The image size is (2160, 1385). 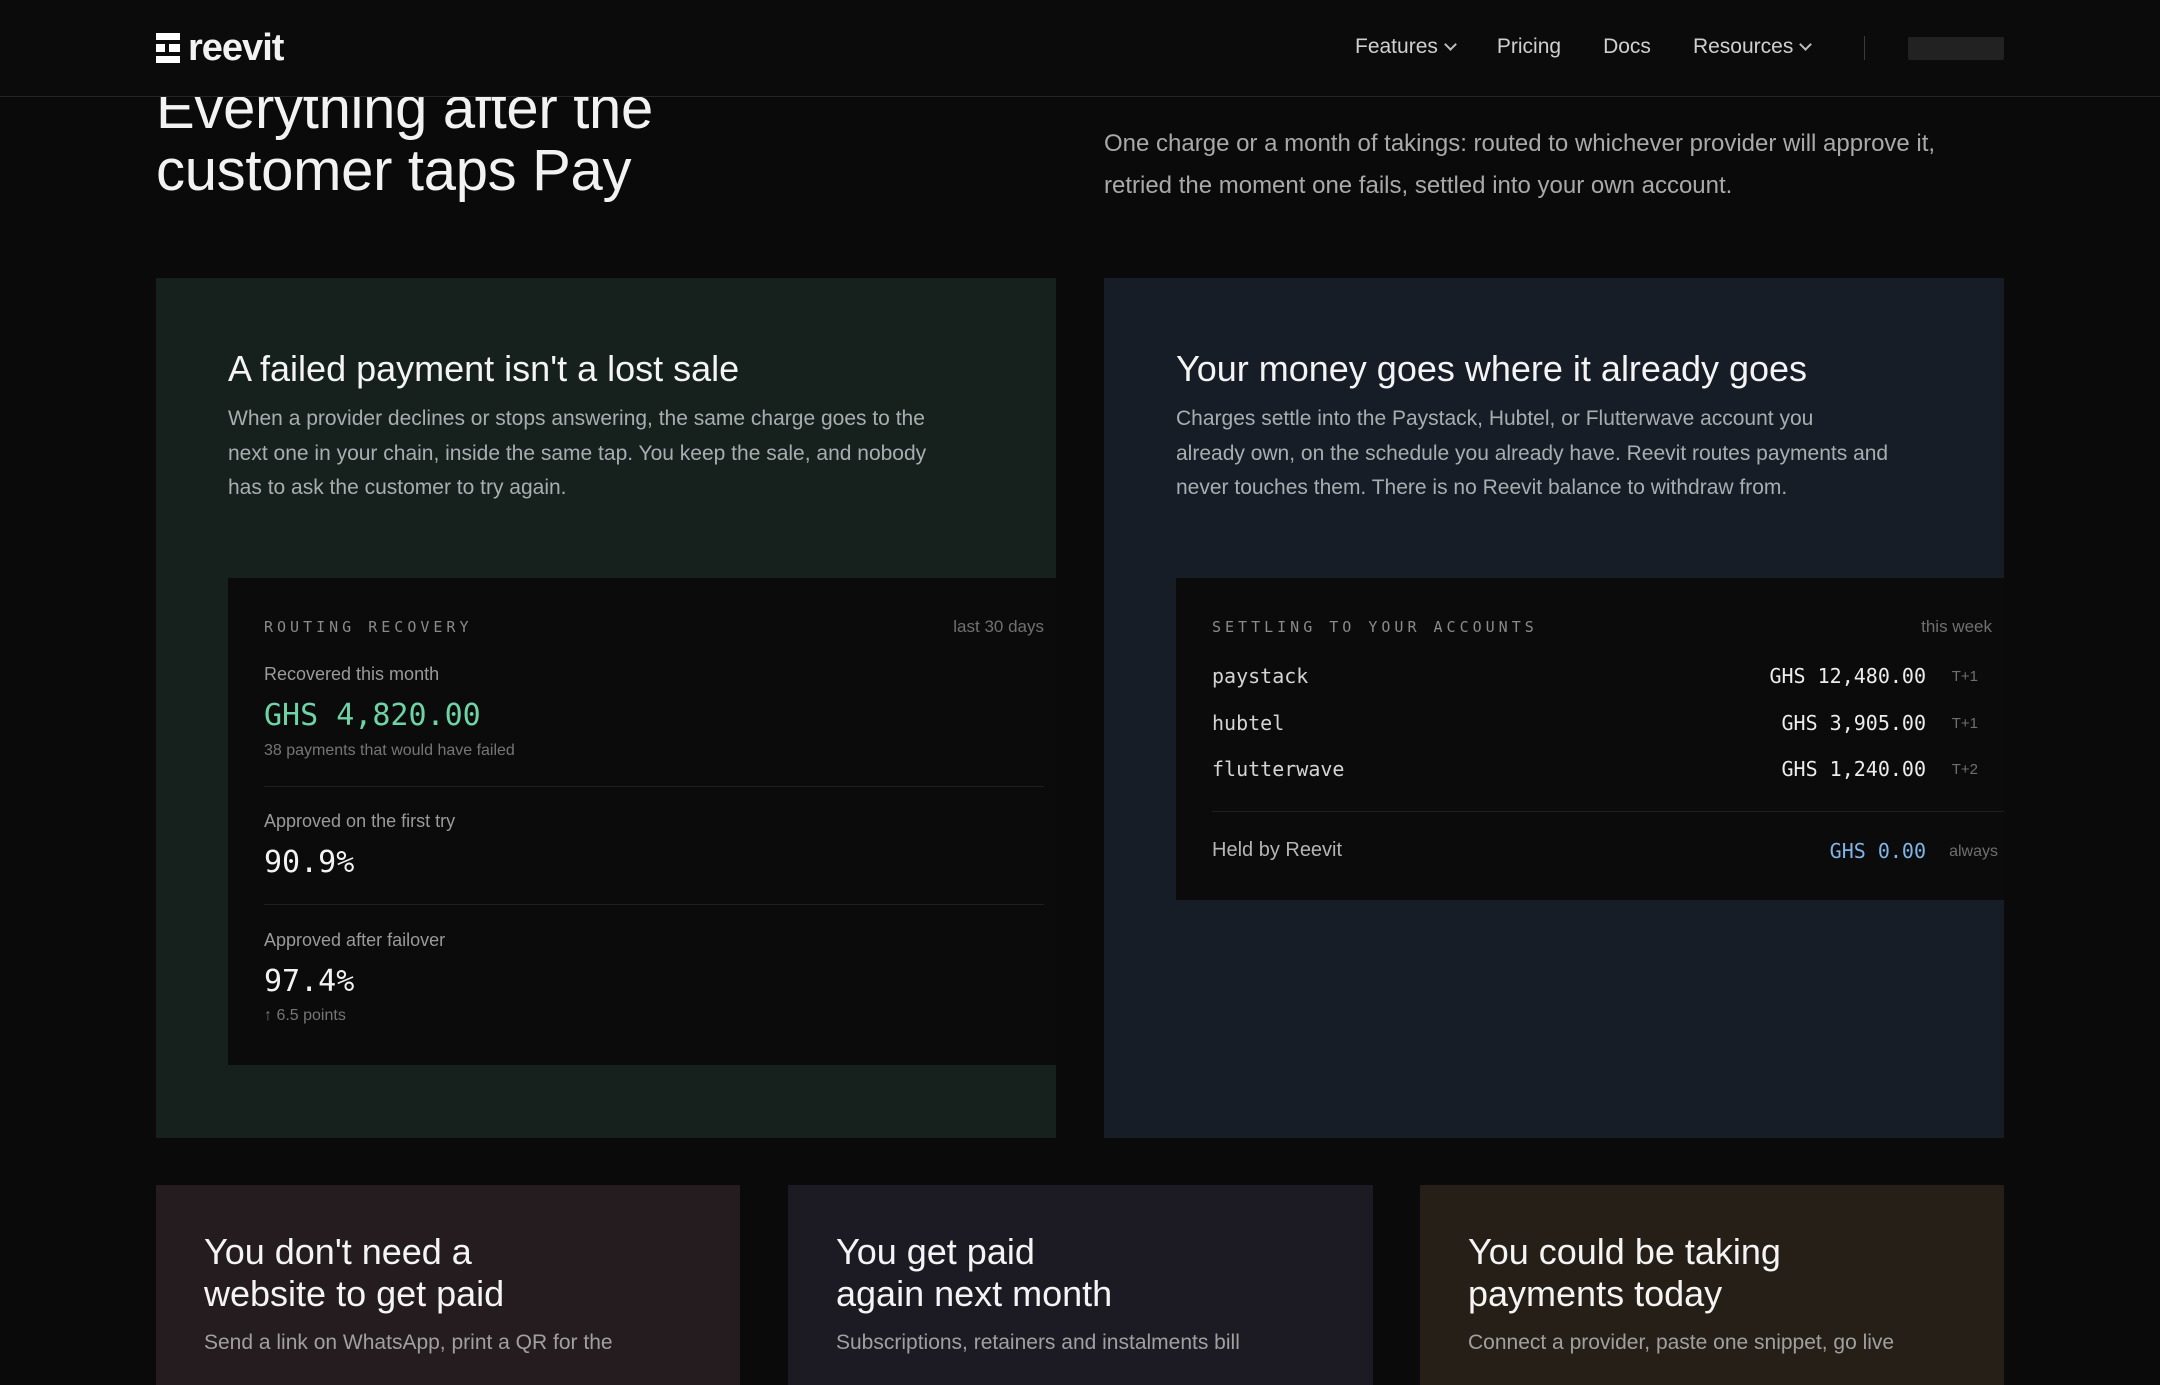 I want to click on recovery-desc-line3: has to ask the customer to try again., so click(x=397, y=487).